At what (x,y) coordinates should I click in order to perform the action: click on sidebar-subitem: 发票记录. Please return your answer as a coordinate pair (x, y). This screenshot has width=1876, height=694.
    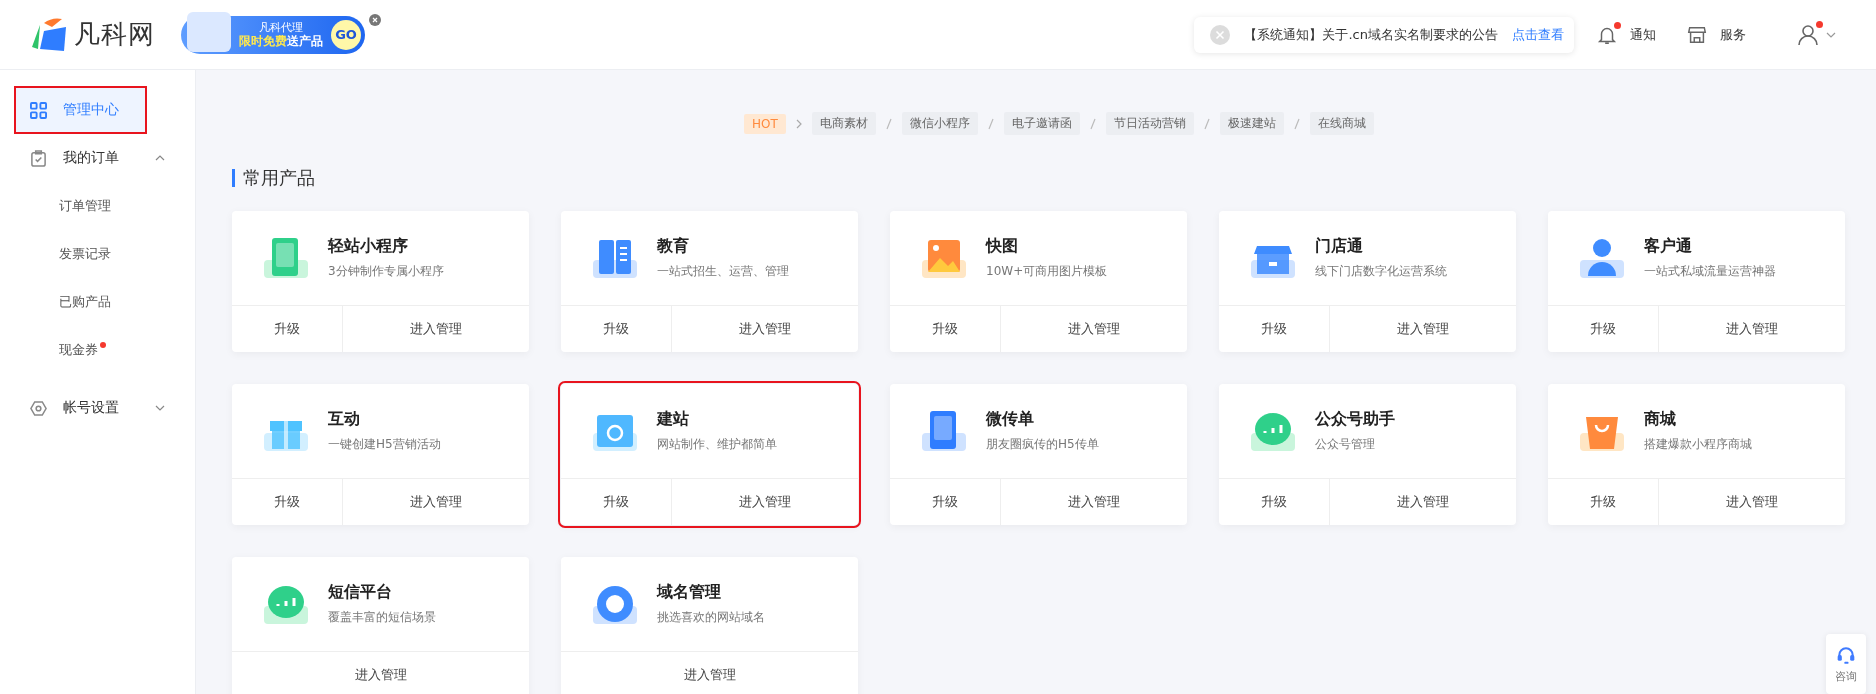
    Looking at the image, I should click on (97, 254).